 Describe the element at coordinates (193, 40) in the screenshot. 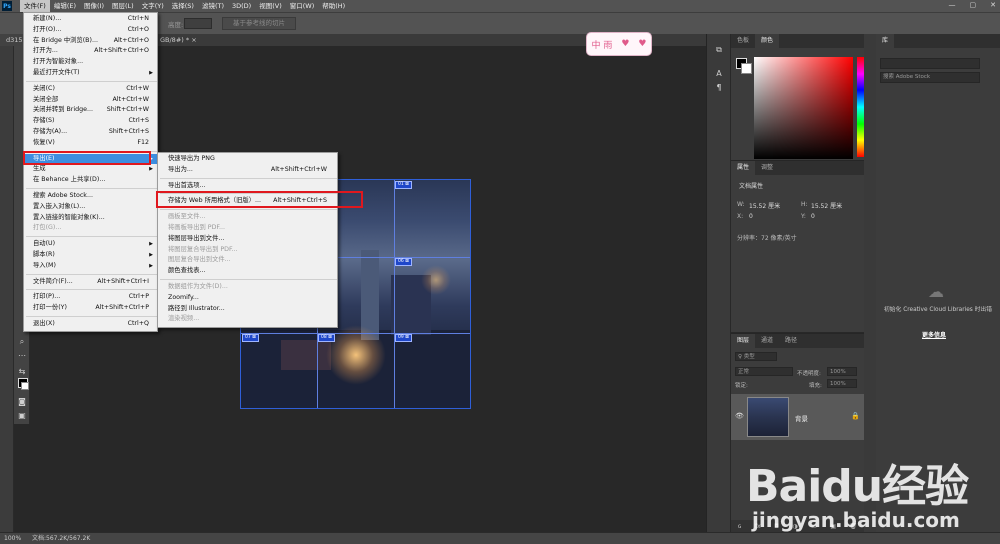

I see `tab-close-icon: ×` at that location.